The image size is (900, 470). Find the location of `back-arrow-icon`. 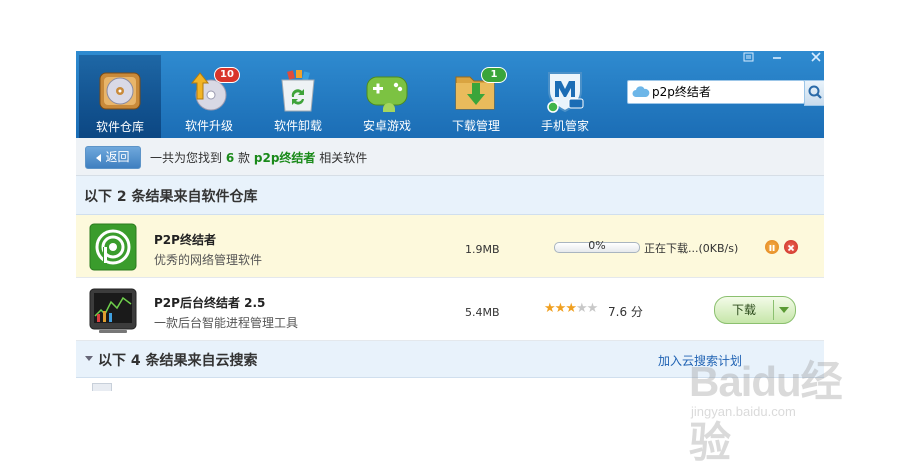

back-arrow-icon is located at coordinates (99, 157).